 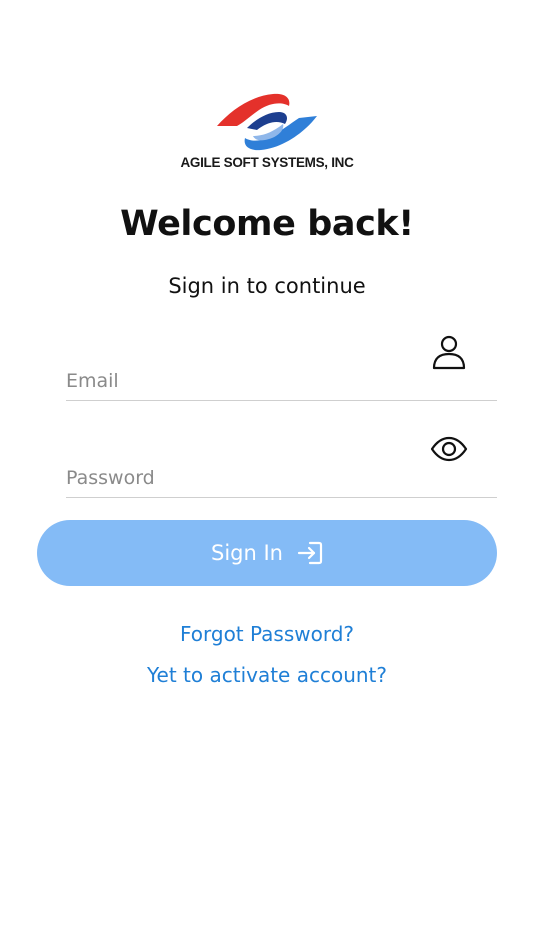 I want to click on activate-account-row: Yet to activate account?, so click(x=267, y=675).